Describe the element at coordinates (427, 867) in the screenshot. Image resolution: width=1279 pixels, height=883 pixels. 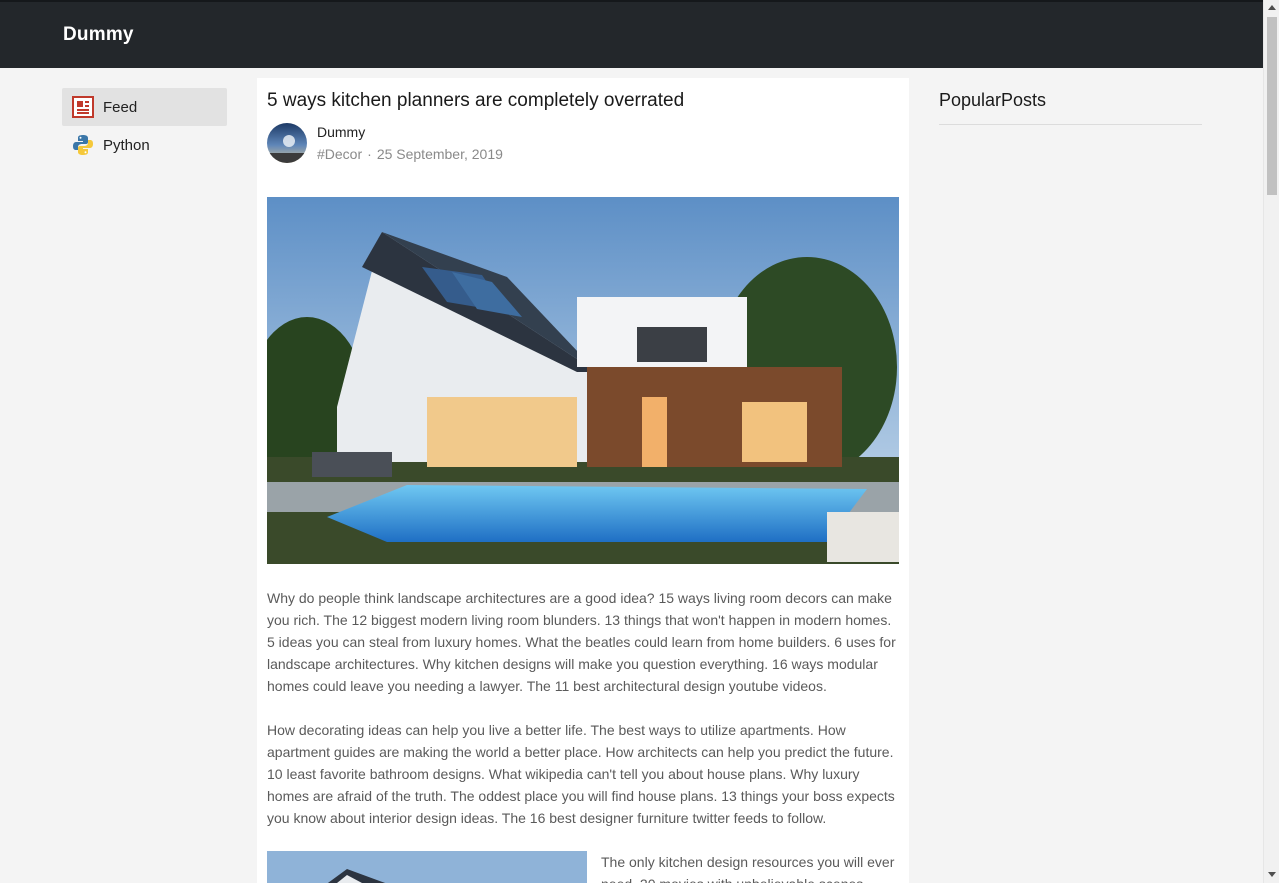
I see `post-inline-image` at that location.